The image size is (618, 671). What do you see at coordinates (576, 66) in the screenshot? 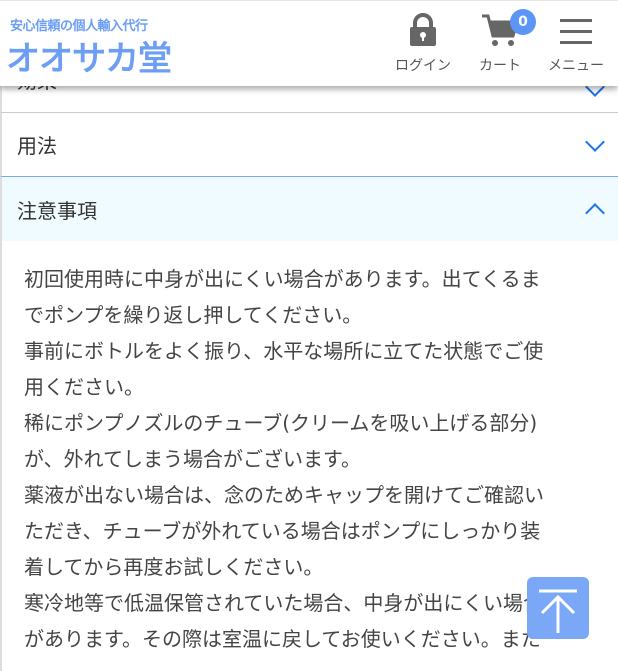
I see `menu-label: メニュー` at bounding box center [576, 66].